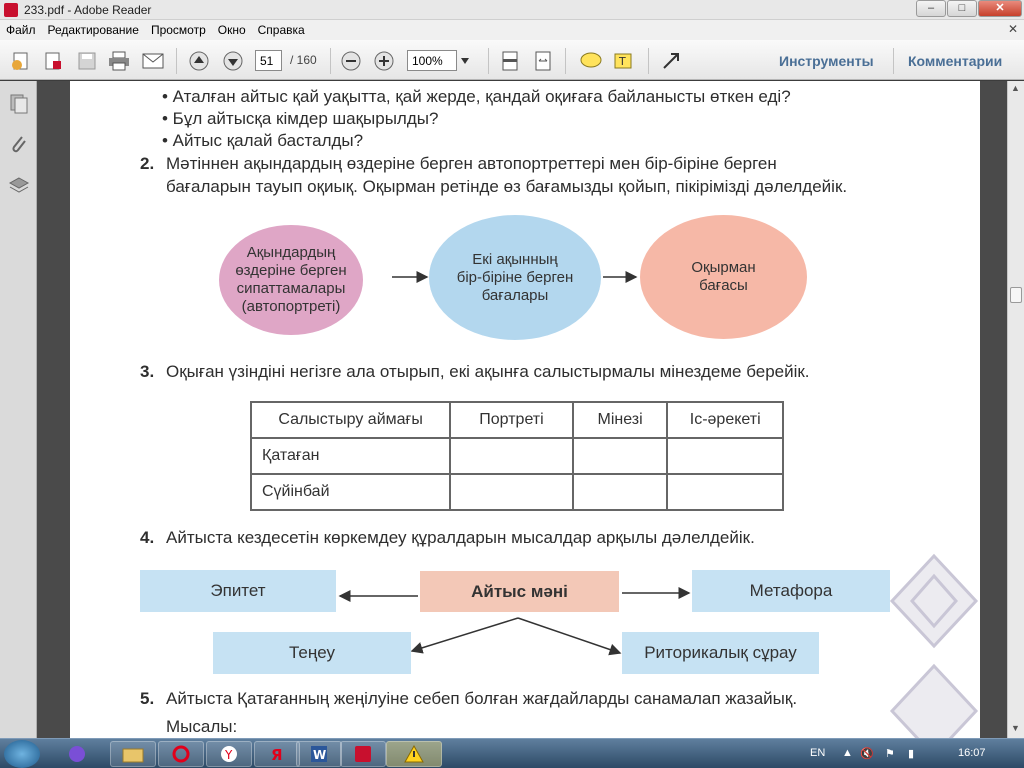 This screenshot has width=1024, height=768. What do you see at coordinates (591, 61) in the screenshot?
I see `comment-icon` at bounding box center [591, 61].